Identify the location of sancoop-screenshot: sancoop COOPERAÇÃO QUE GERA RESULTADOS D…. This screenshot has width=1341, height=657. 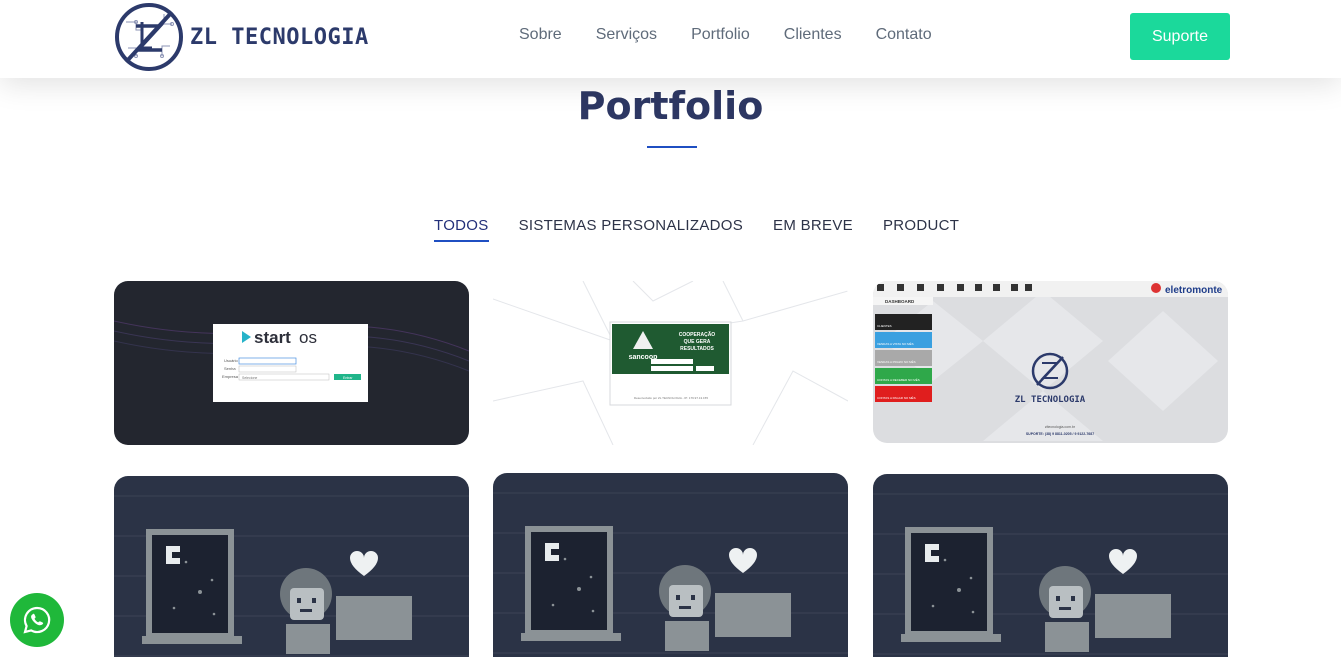
(670, 363).